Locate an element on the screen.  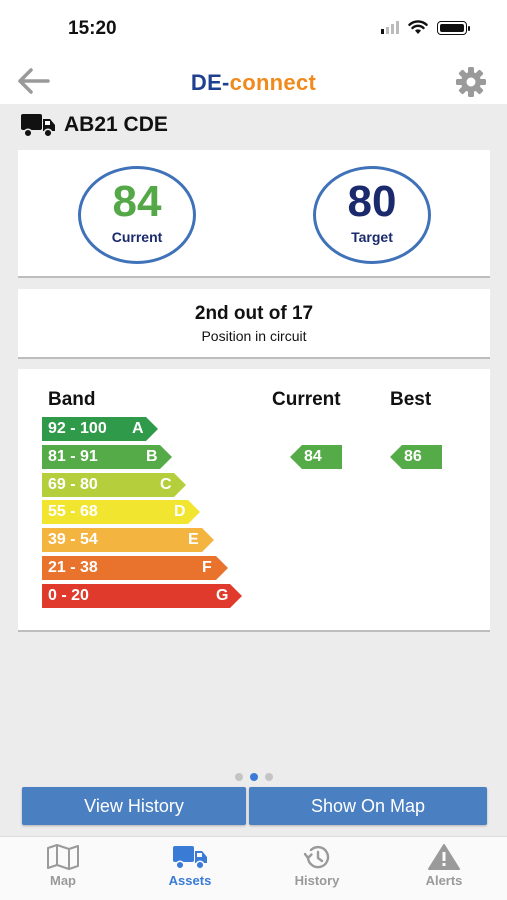
position-card: 2nd out of 17 Position in circuit is located at coordinates (254, 324).